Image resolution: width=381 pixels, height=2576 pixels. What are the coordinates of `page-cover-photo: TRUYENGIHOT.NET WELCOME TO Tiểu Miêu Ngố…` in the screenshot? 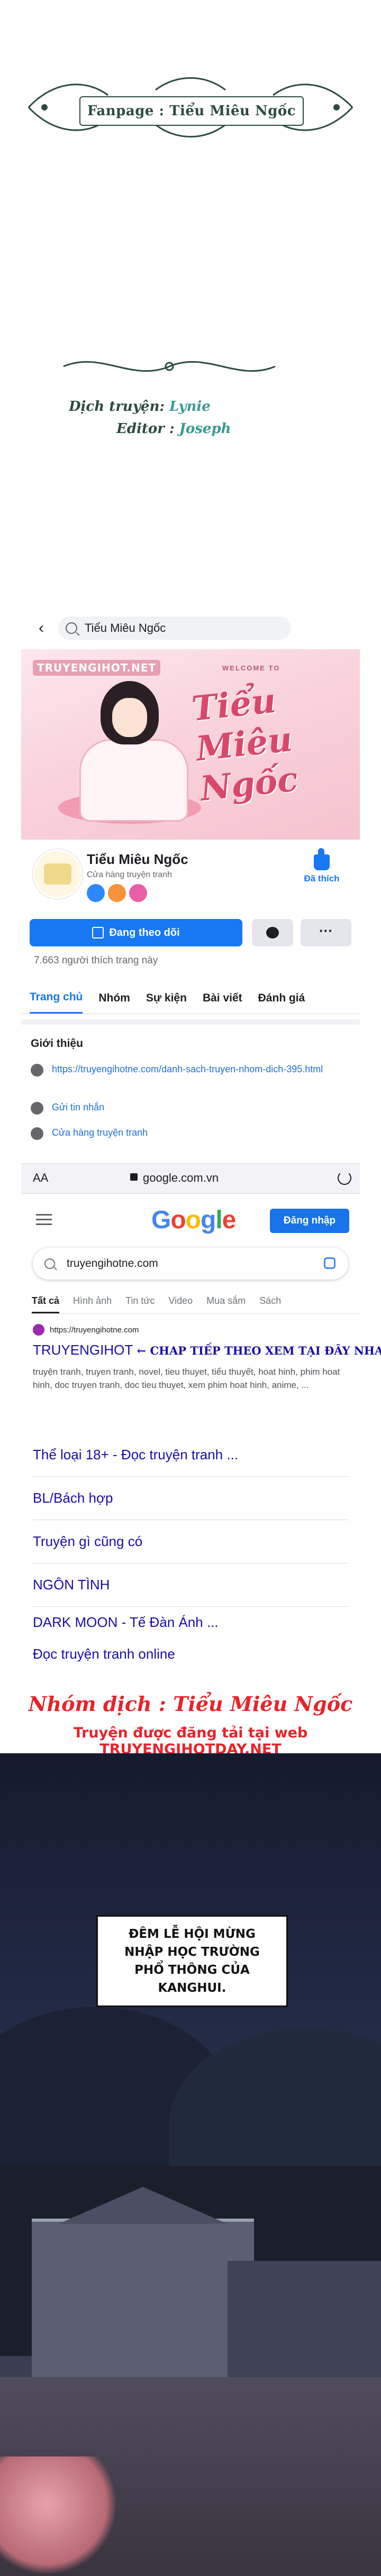 It's located at (190, 744).